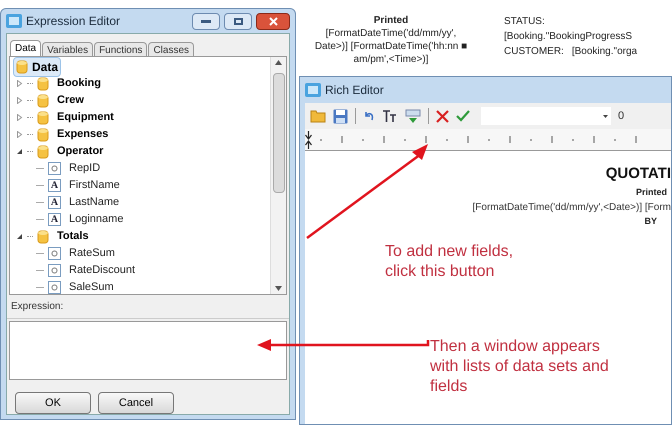 This screenshot has width=672, height=425. I want to click on dropdown-caret-icon, so click(605, 116).